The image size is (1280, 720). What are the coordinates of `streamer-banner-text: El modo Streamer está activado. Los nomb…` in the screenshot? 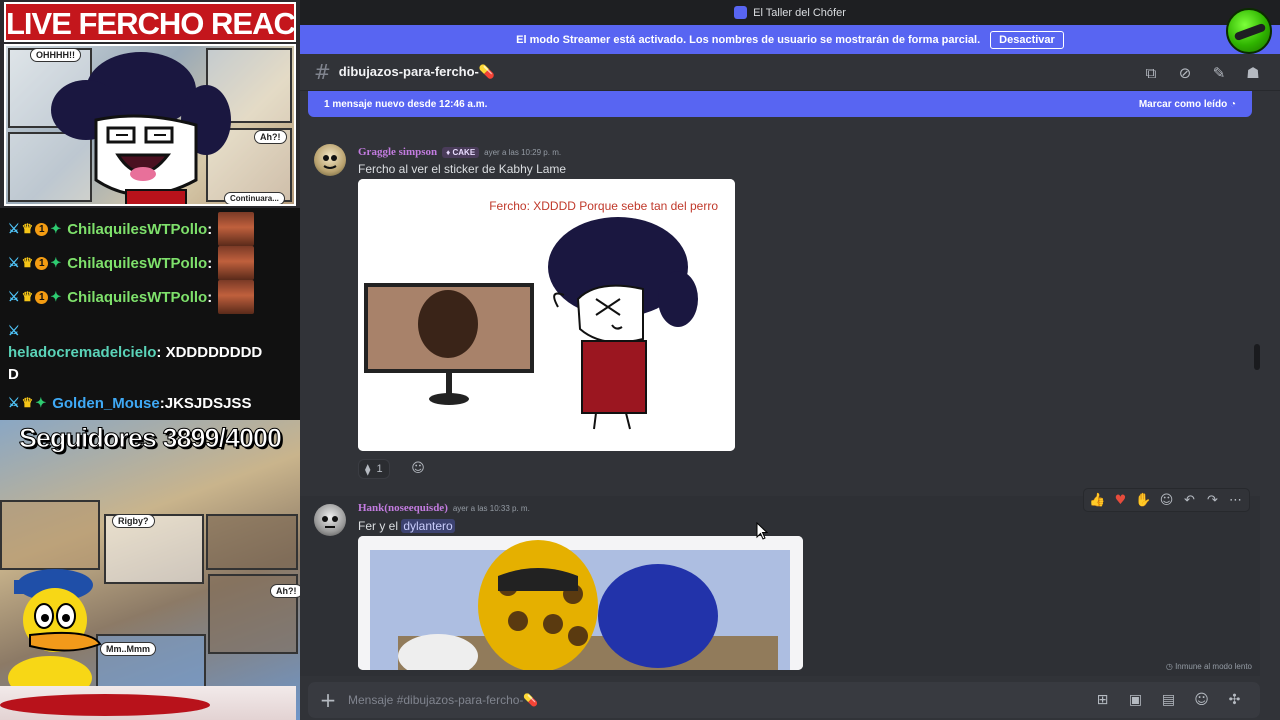 It's located at (748, 39).